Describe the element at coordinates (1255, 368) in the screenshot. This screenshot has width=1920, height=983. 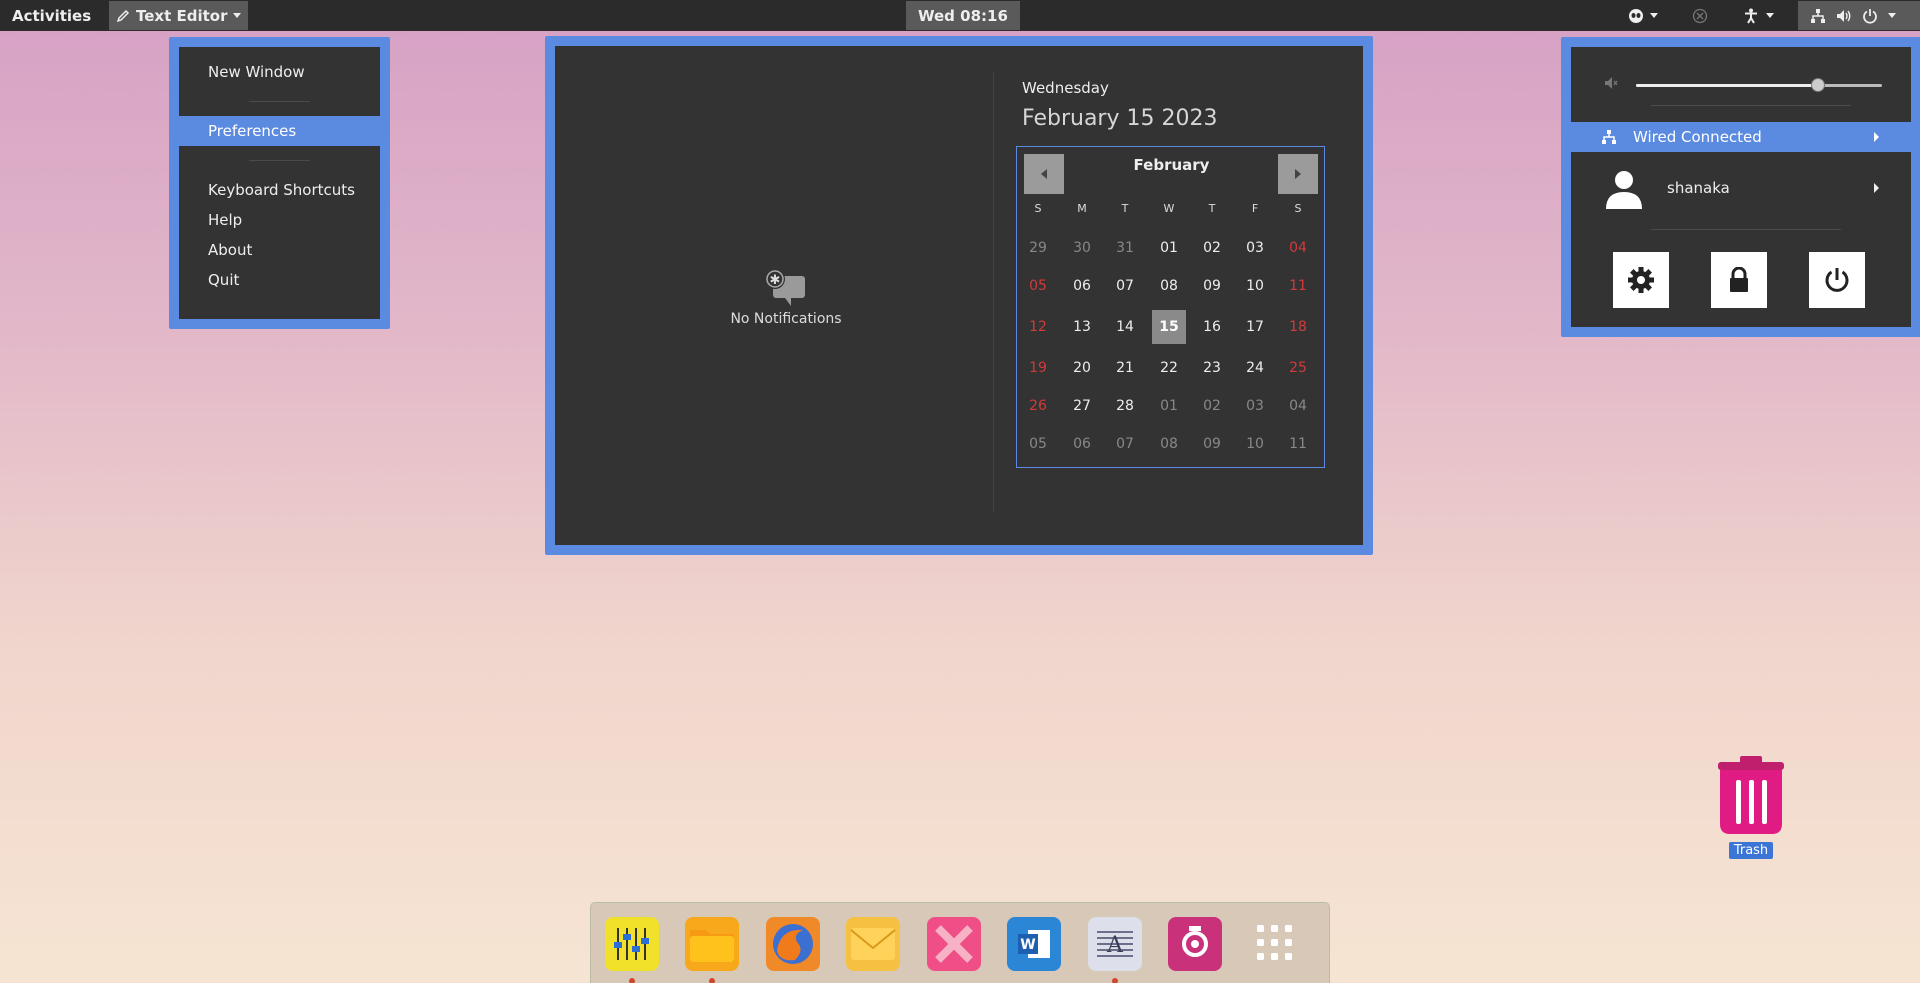
I see `calendar-day: 24` at that location.